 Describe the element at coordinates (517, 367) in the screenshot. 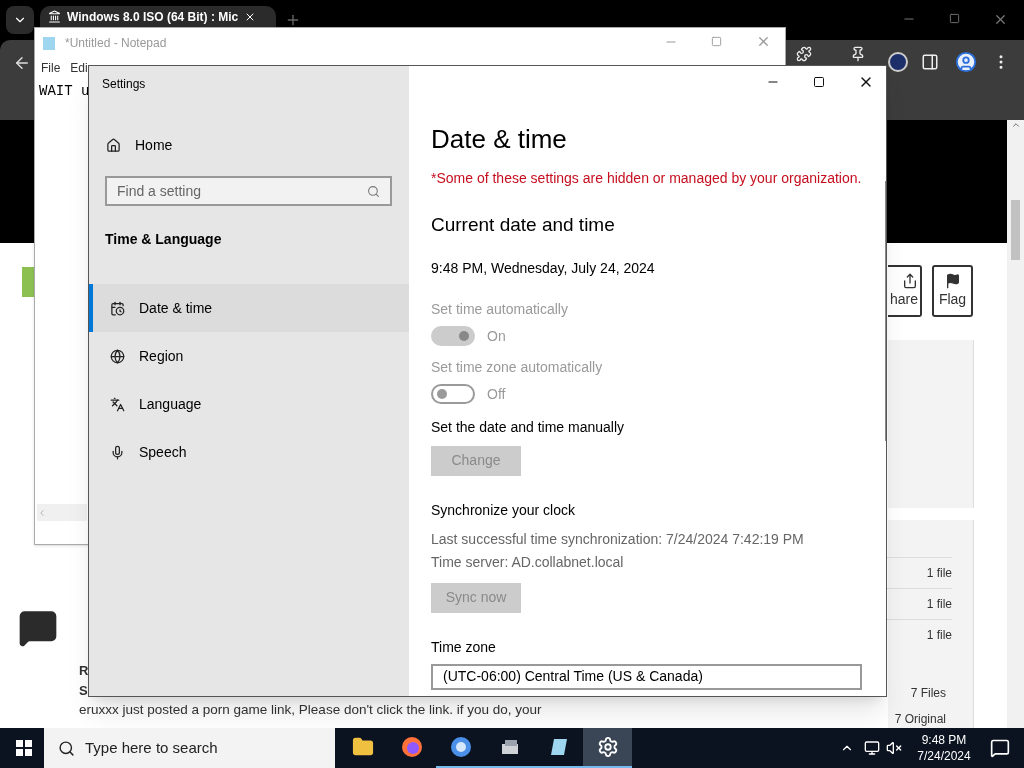

I see `toggle-label: Set time zone automatically` at that location.